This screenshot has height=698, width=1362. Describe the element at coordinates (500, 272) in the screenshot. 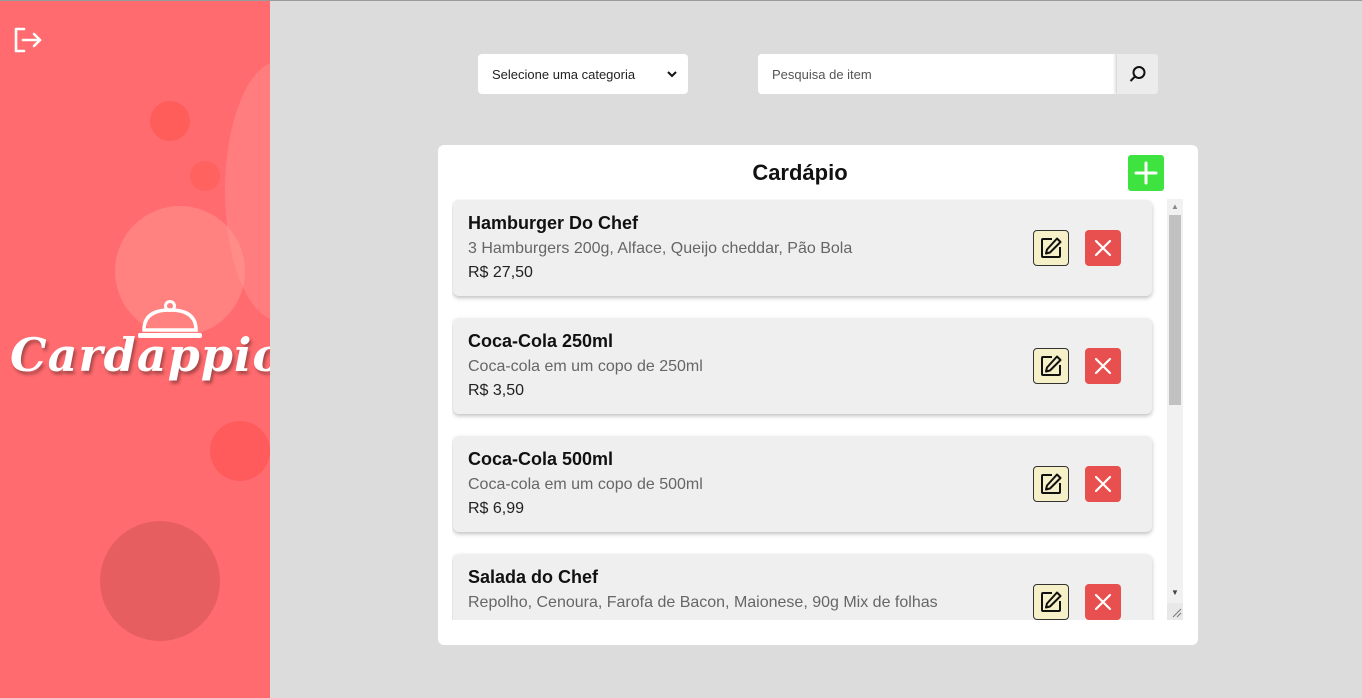

I see `item-price: R$ 27,50` at that location.